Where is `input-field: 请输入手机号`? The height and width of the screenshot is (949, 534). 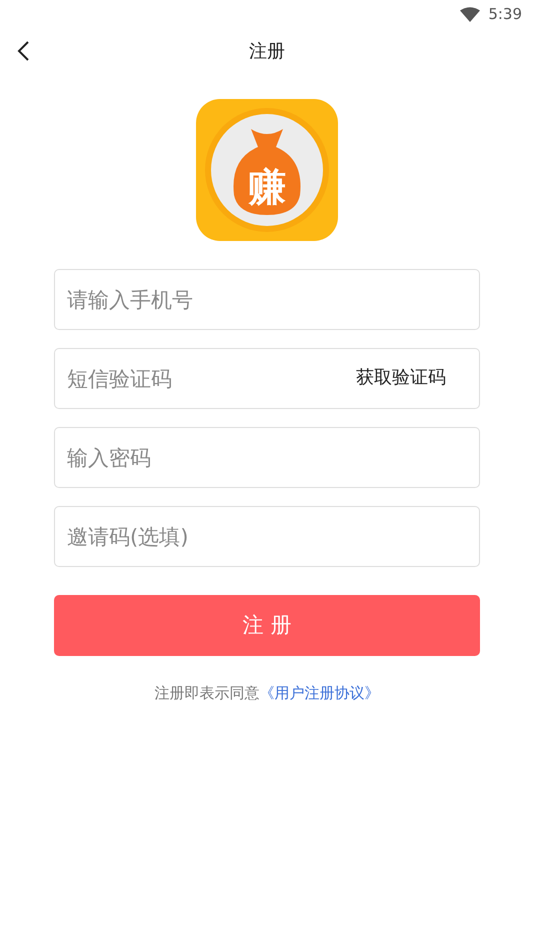 input-field: 请输入手机号 is located at coordinates (267, 299).